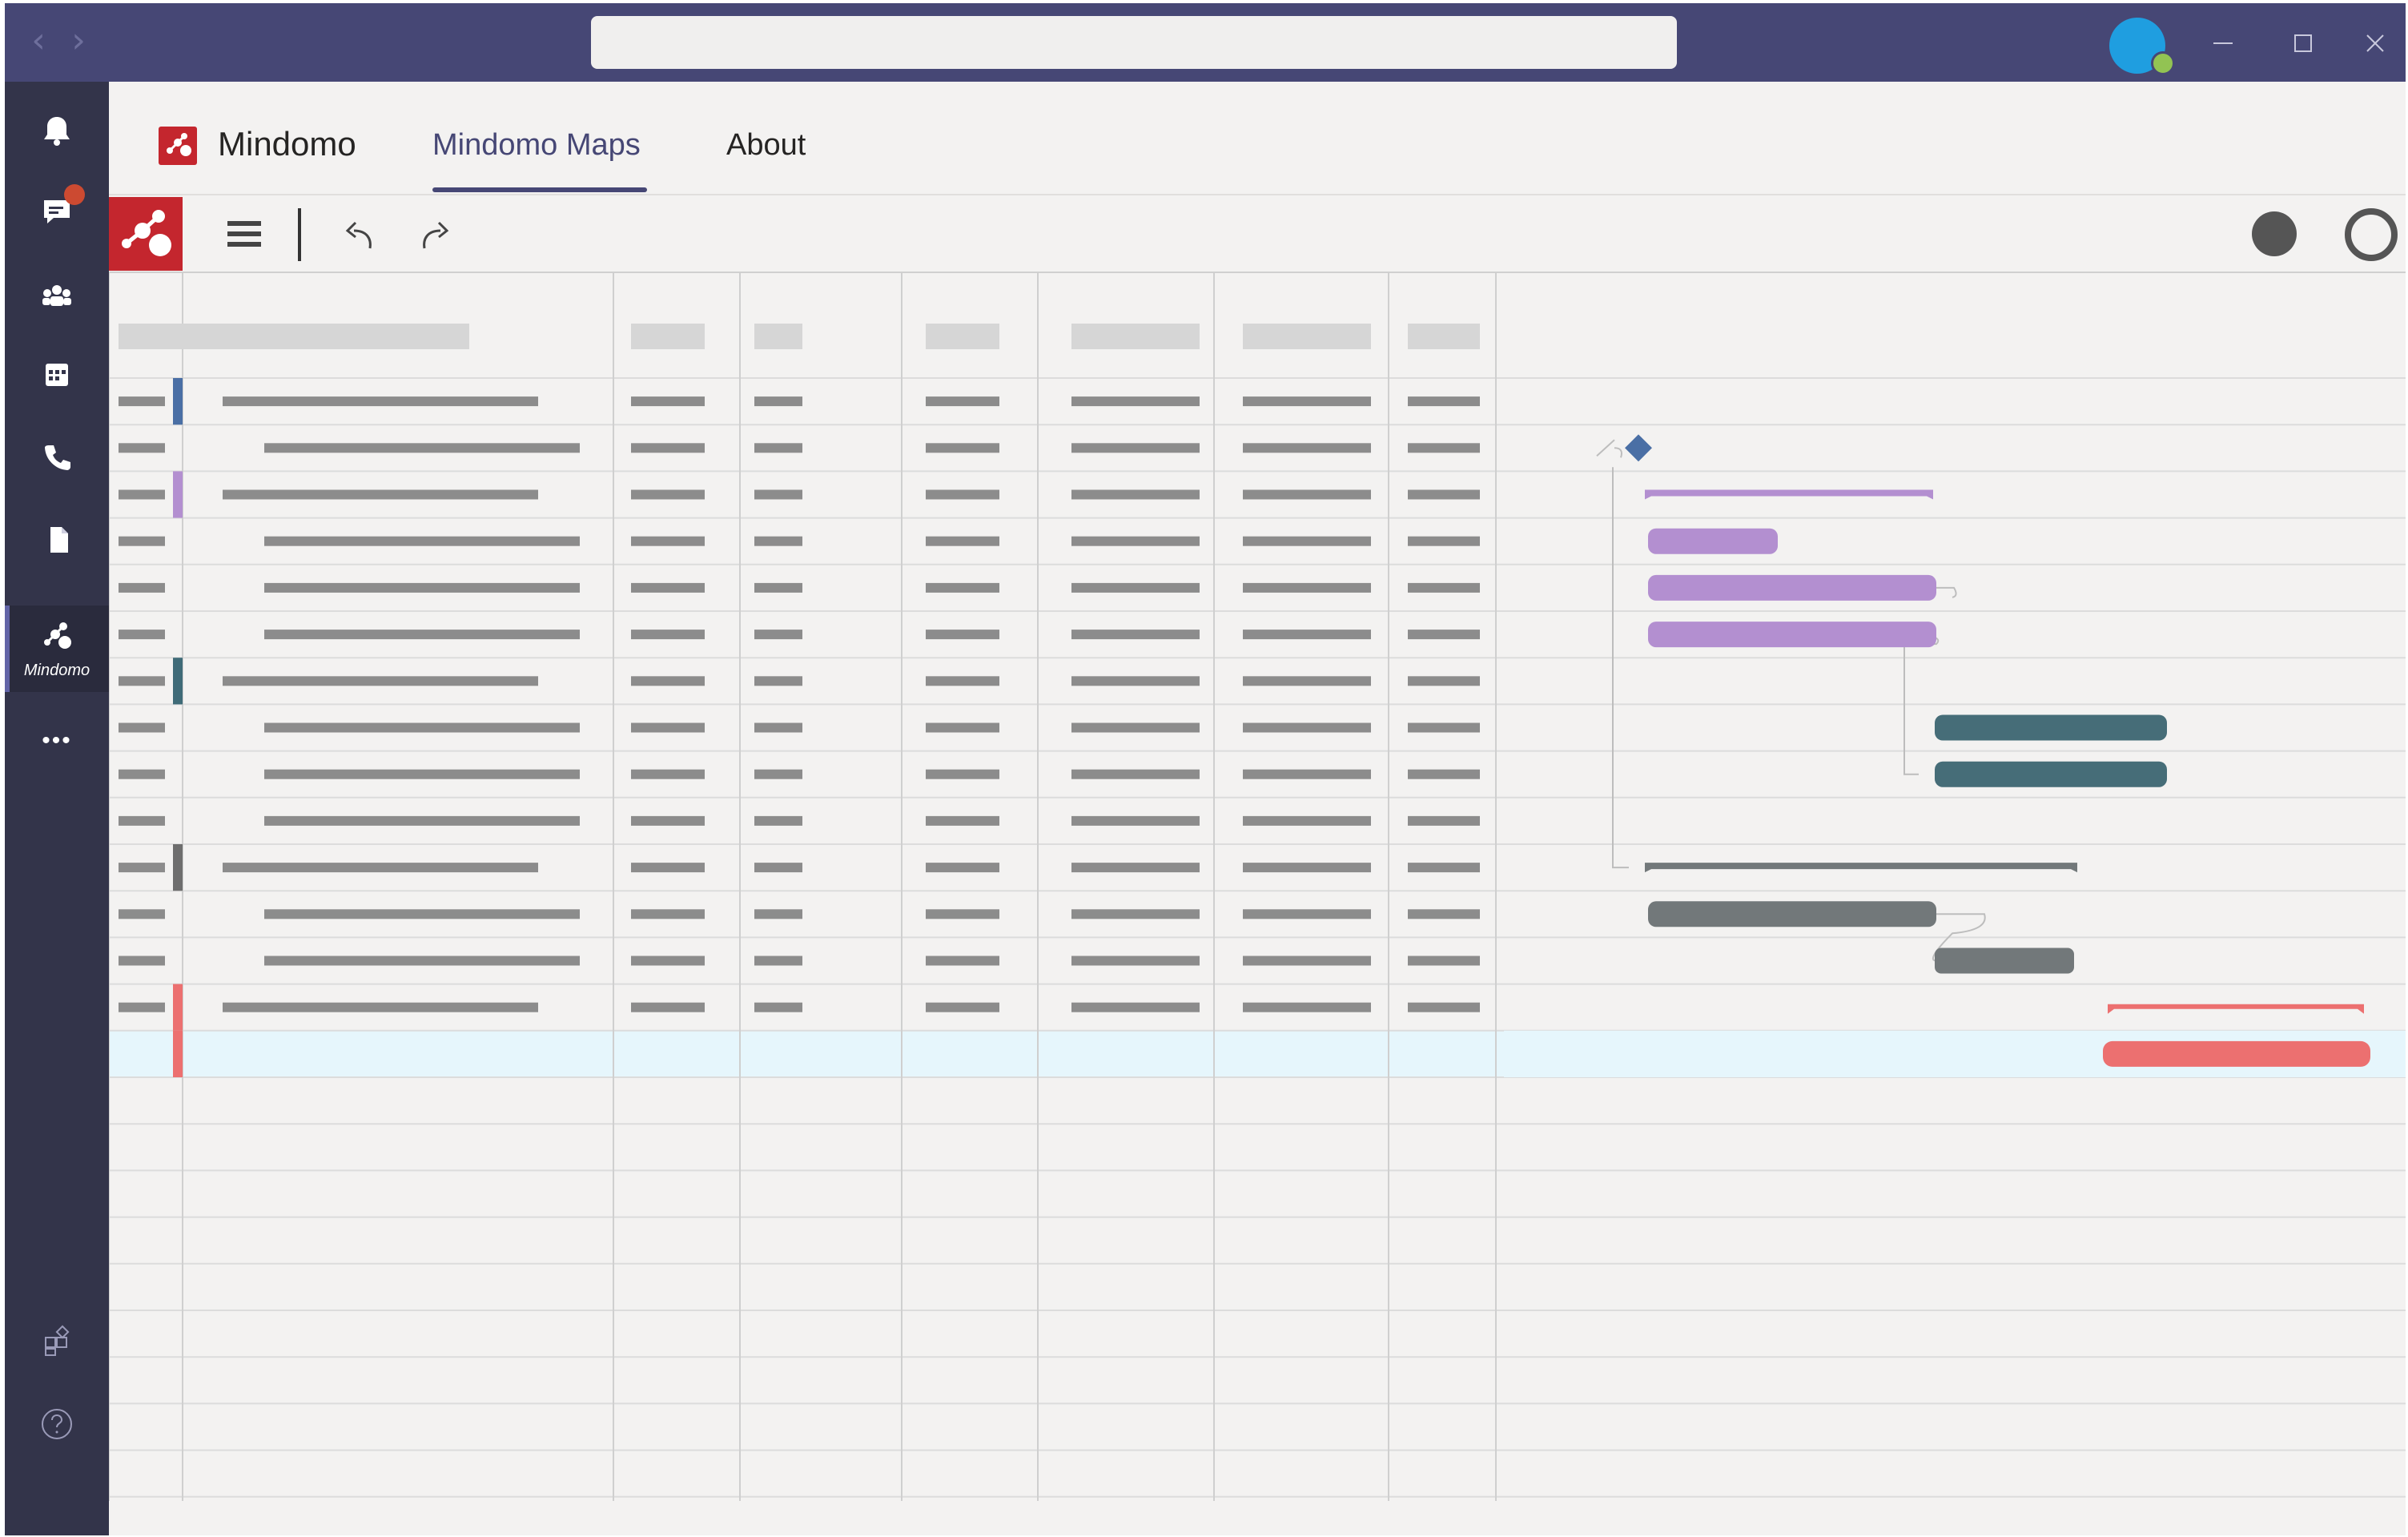 The width and height of the screenshot is (2408, 1537). Describe the element at coordinates (2303, 43) in the screenshot. I see `maximize-button` at that location.